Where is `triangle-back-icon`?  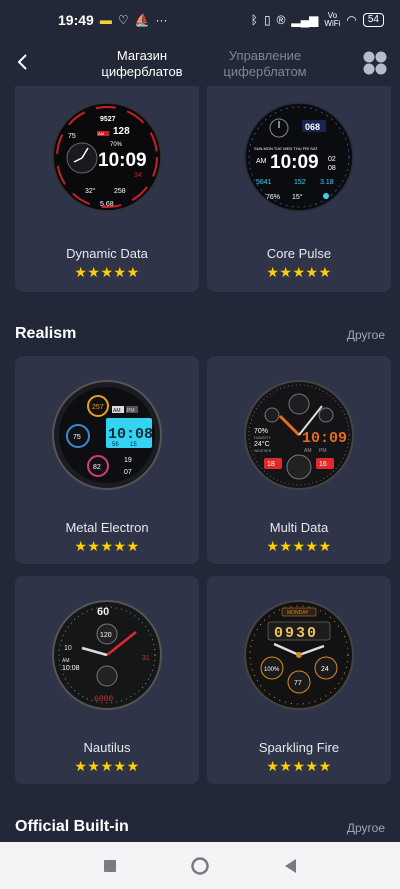 triangle-back-icon is located at coordinates (290, 866).